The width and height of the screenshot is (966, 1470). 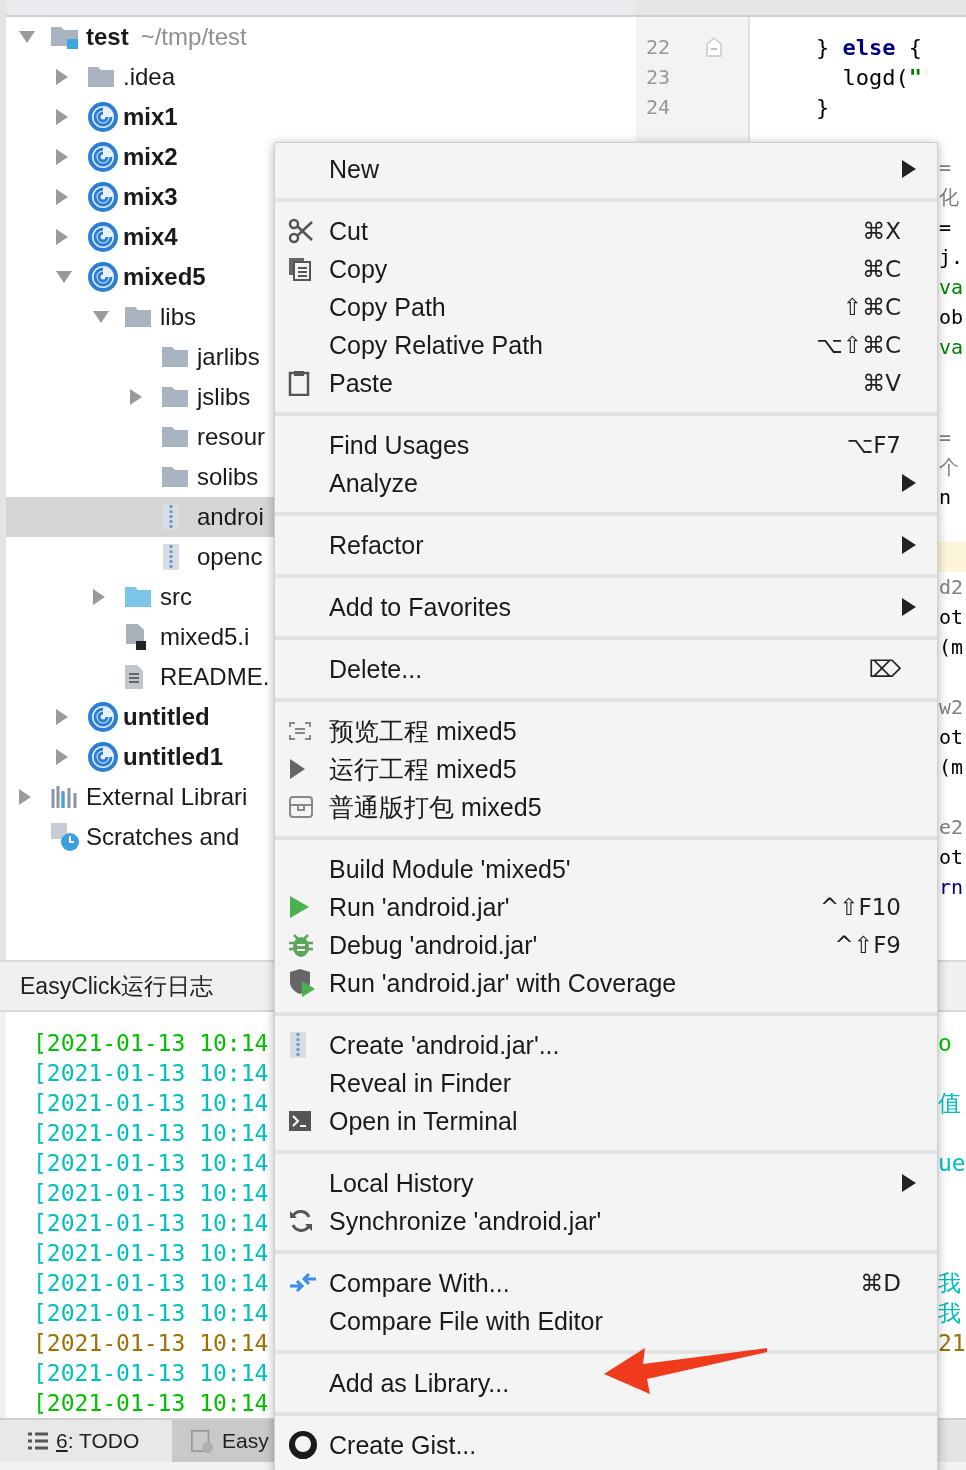 I want to click on code-fragment: rn, so click(x=951, y=887).